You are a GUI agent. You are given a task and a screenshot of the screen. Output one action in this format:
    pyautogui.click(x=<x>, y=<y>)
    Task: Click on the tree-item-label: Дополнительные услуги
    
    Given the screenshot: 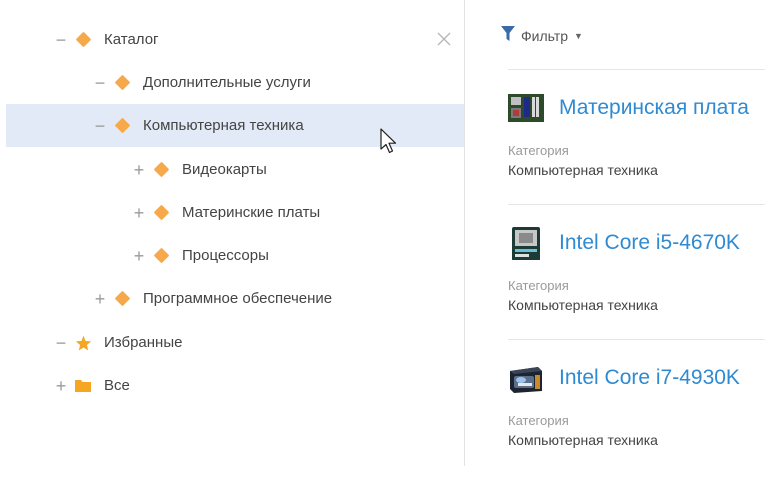 What is the action you would take?
    pyautogui.click(x=227, y=82)
    